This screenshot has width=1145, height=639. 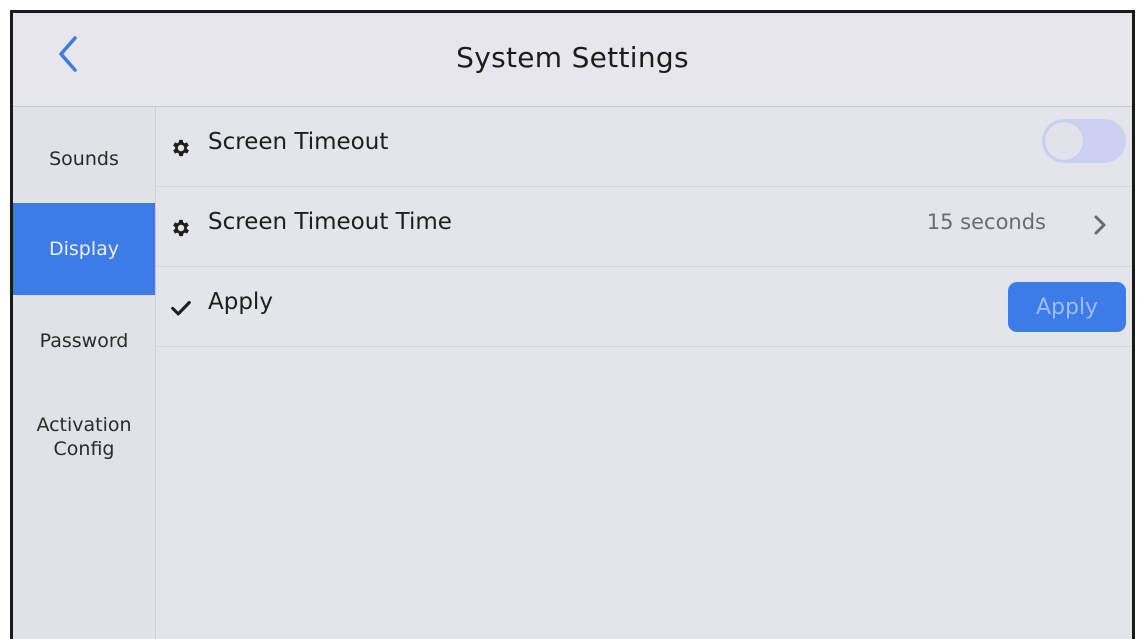 I want to click on page-title: System Settings, so click(x=572, y=57).